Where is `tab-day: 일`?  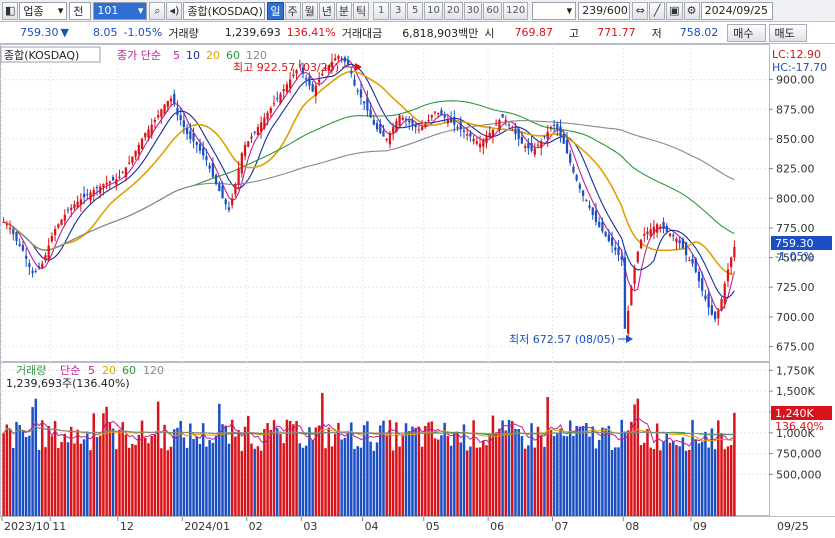
tab-day: 일 is located at coordinates (275, 10).